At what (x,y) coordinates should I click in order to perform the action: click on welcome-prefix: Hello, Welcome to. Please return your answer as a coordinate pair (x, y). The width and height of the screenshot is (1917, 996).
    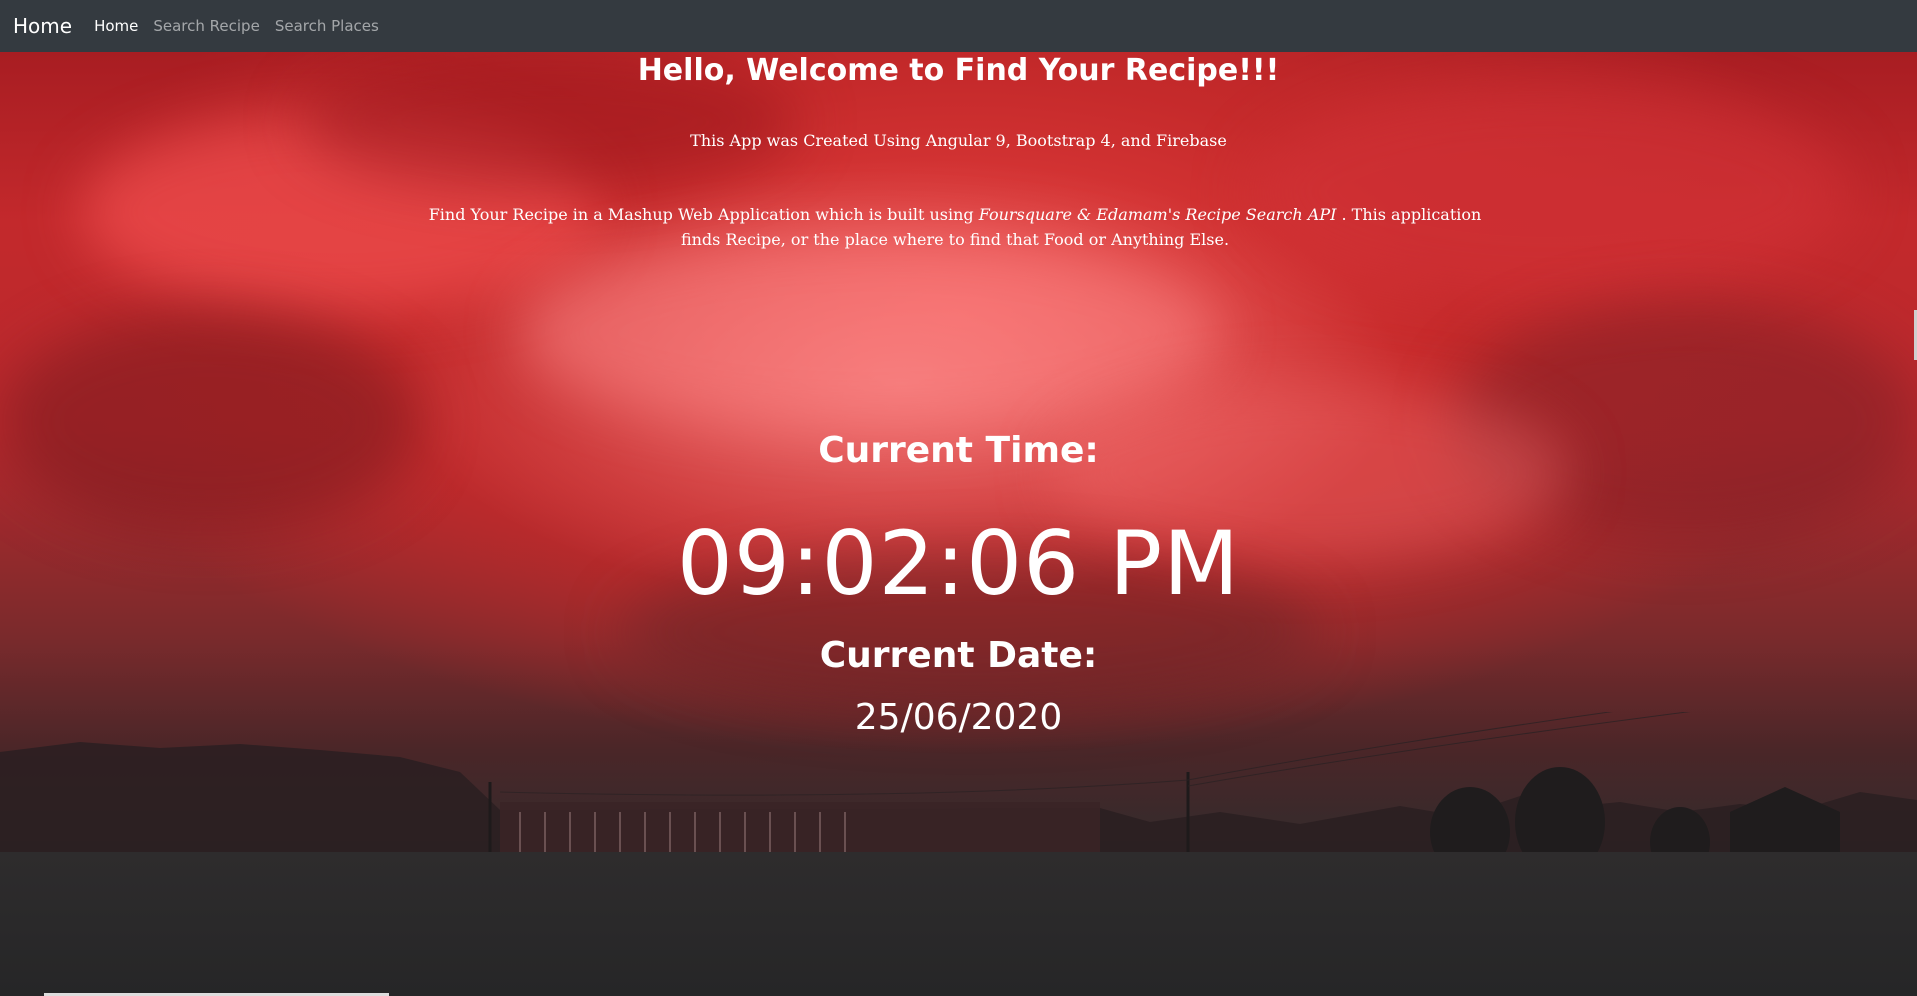
    Looking at the image, I should click on (796, 70).